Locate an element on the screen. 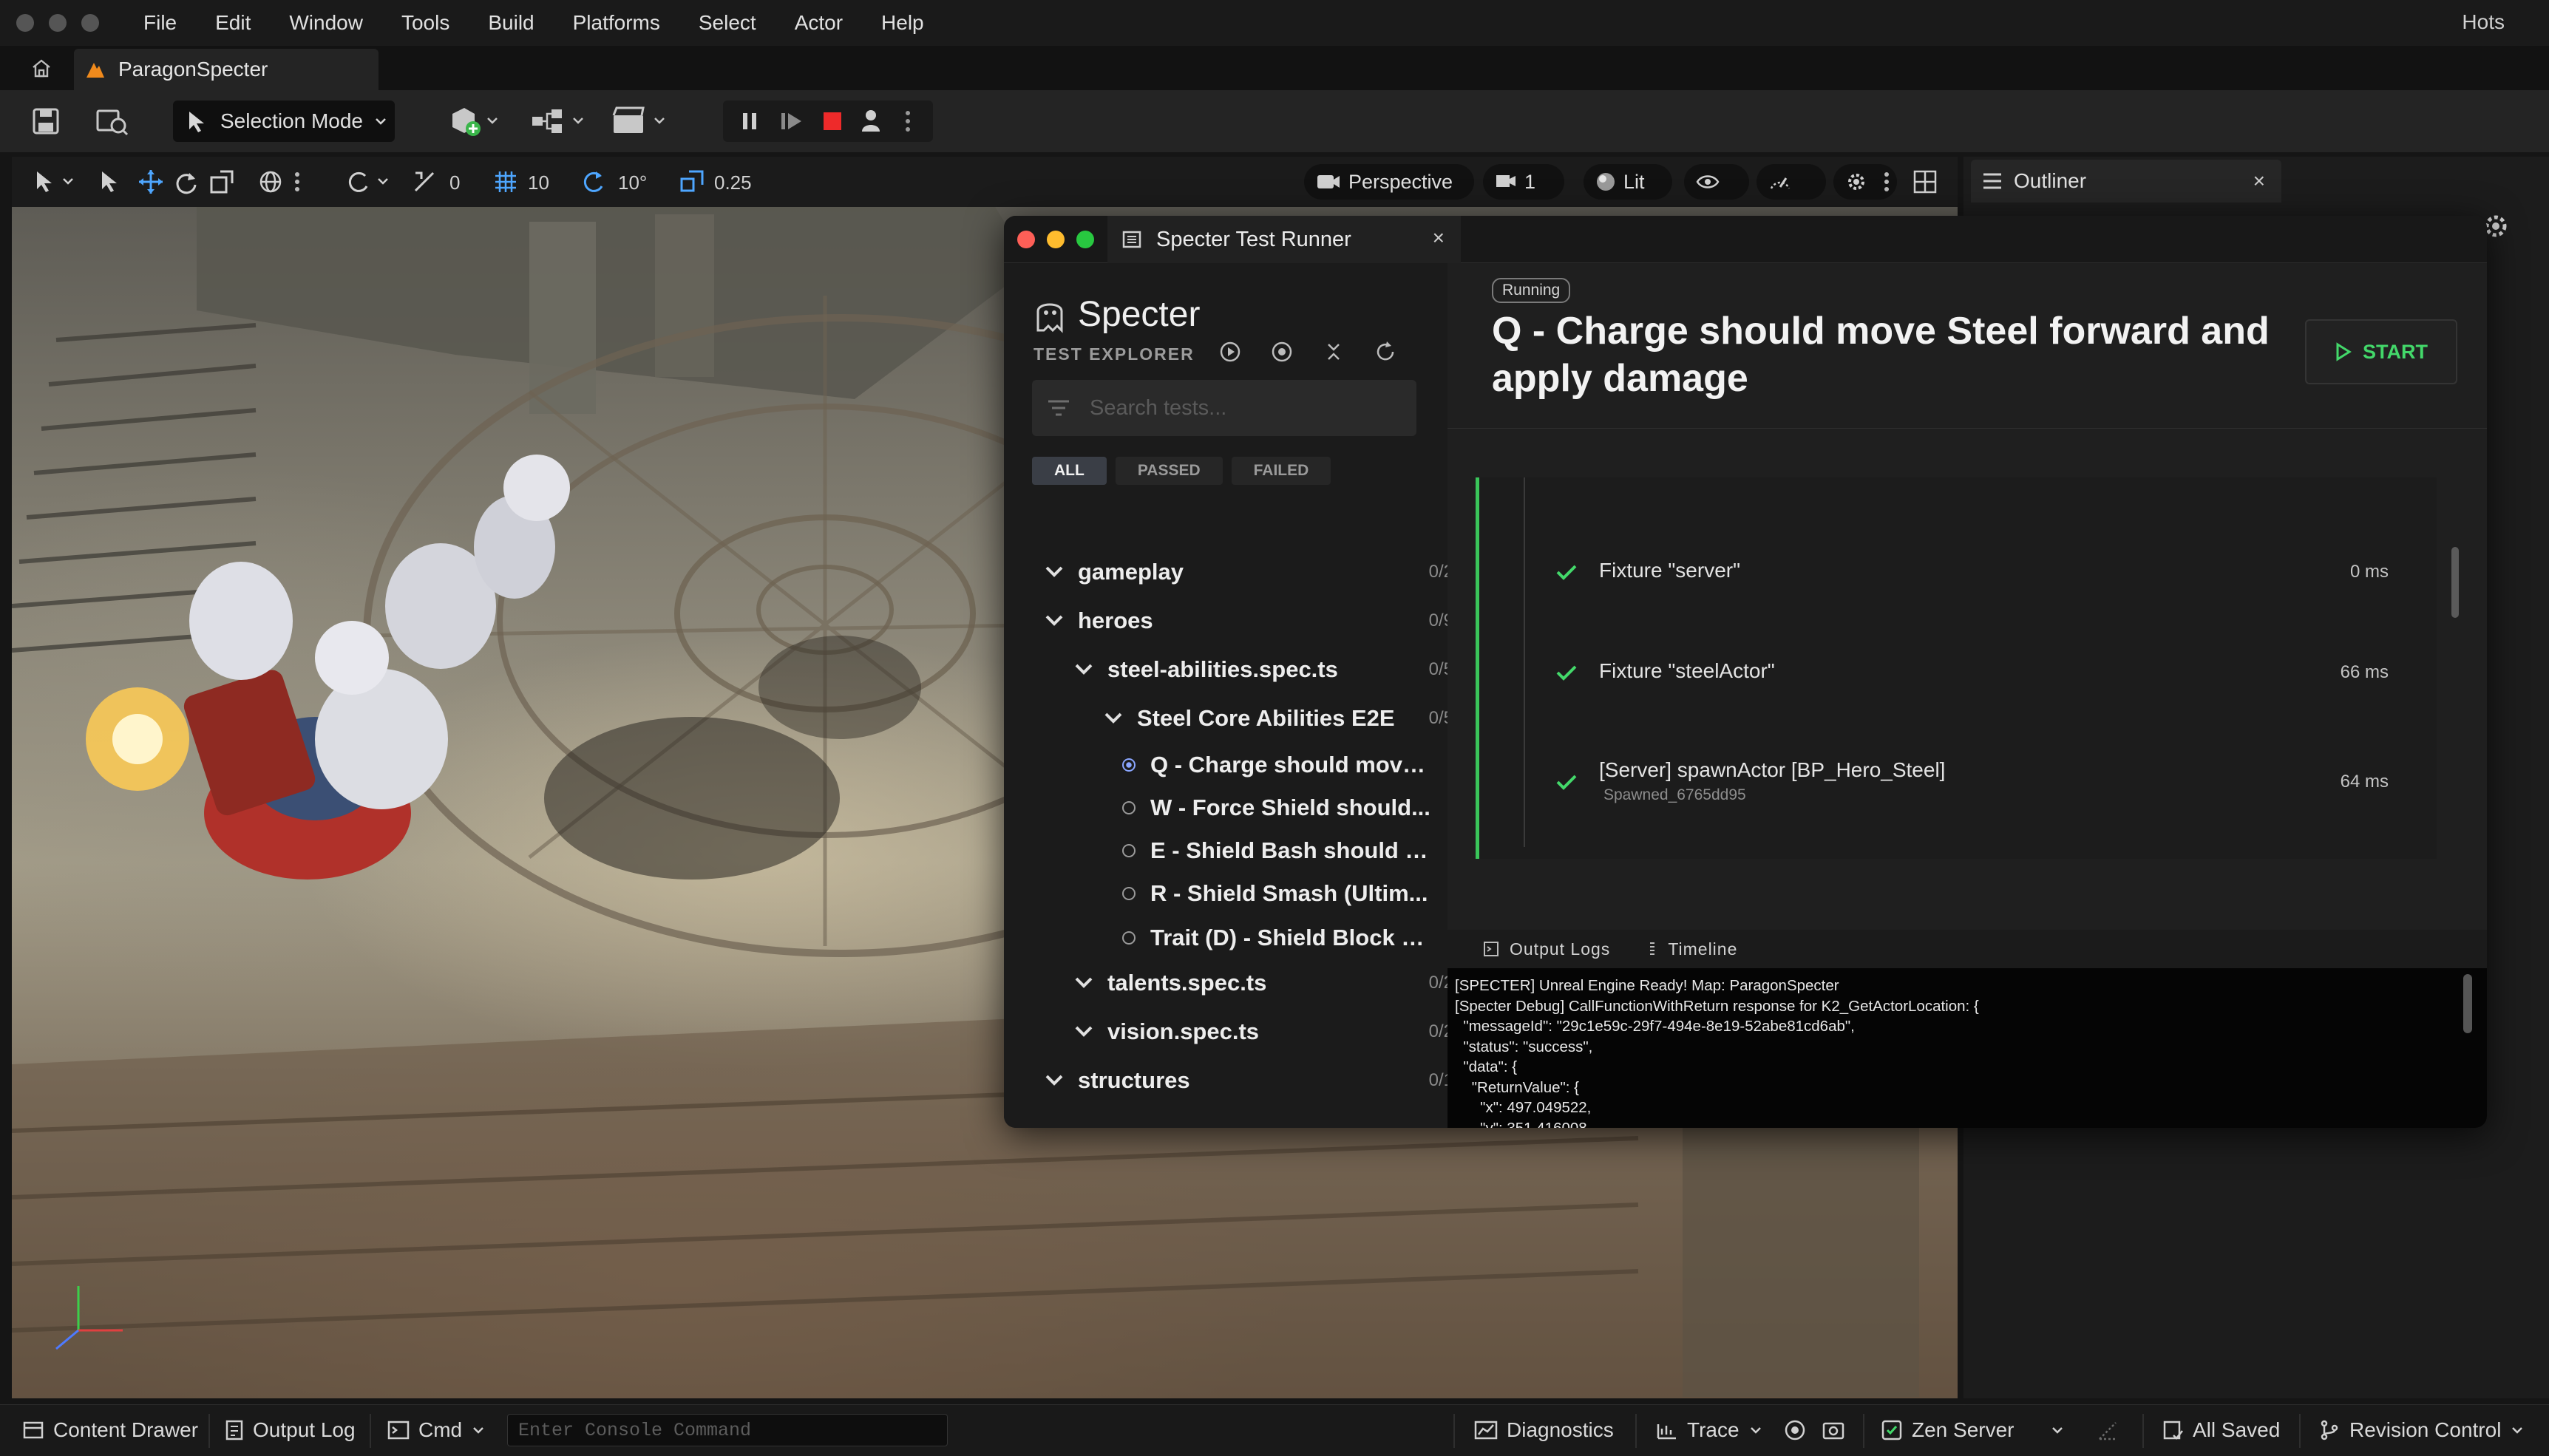 This screenshot has width=2549, height=1456. viewport-more-icon is located at coordinates (1886, 182).